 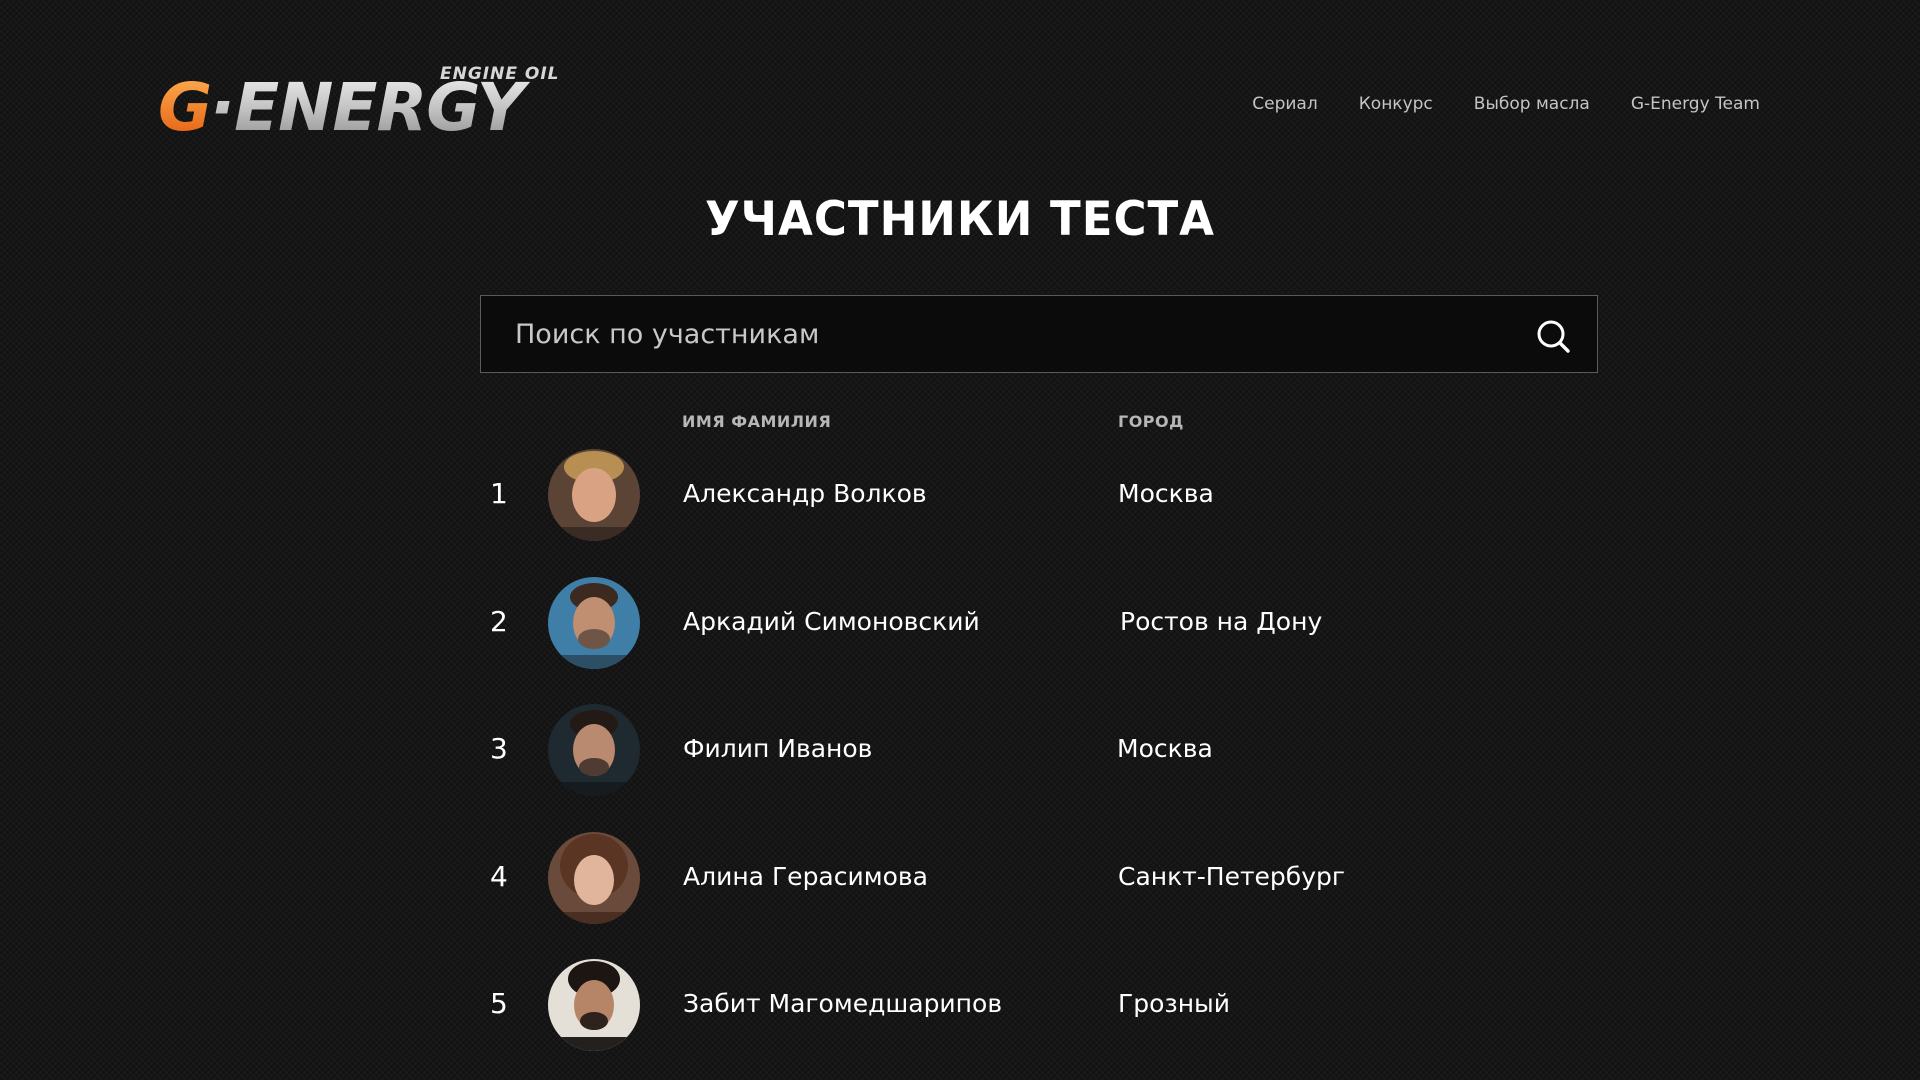 I want to click on participant-name: Аркадий Симоновский, so click(x=831, y=621).